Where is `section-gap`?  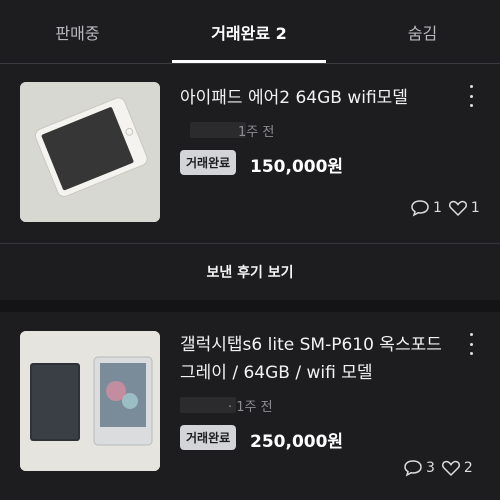 section-gap is located at coordinates (250, 306).